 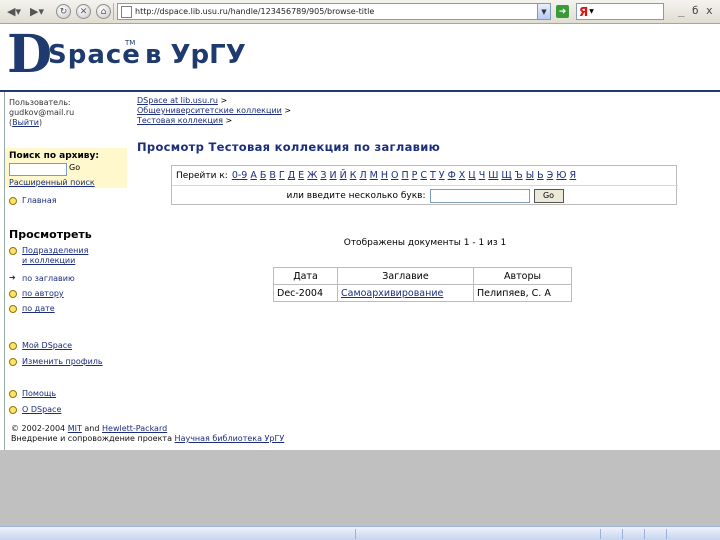 I want to click on jump-letter-link: Э, so click(x=550, y=175).